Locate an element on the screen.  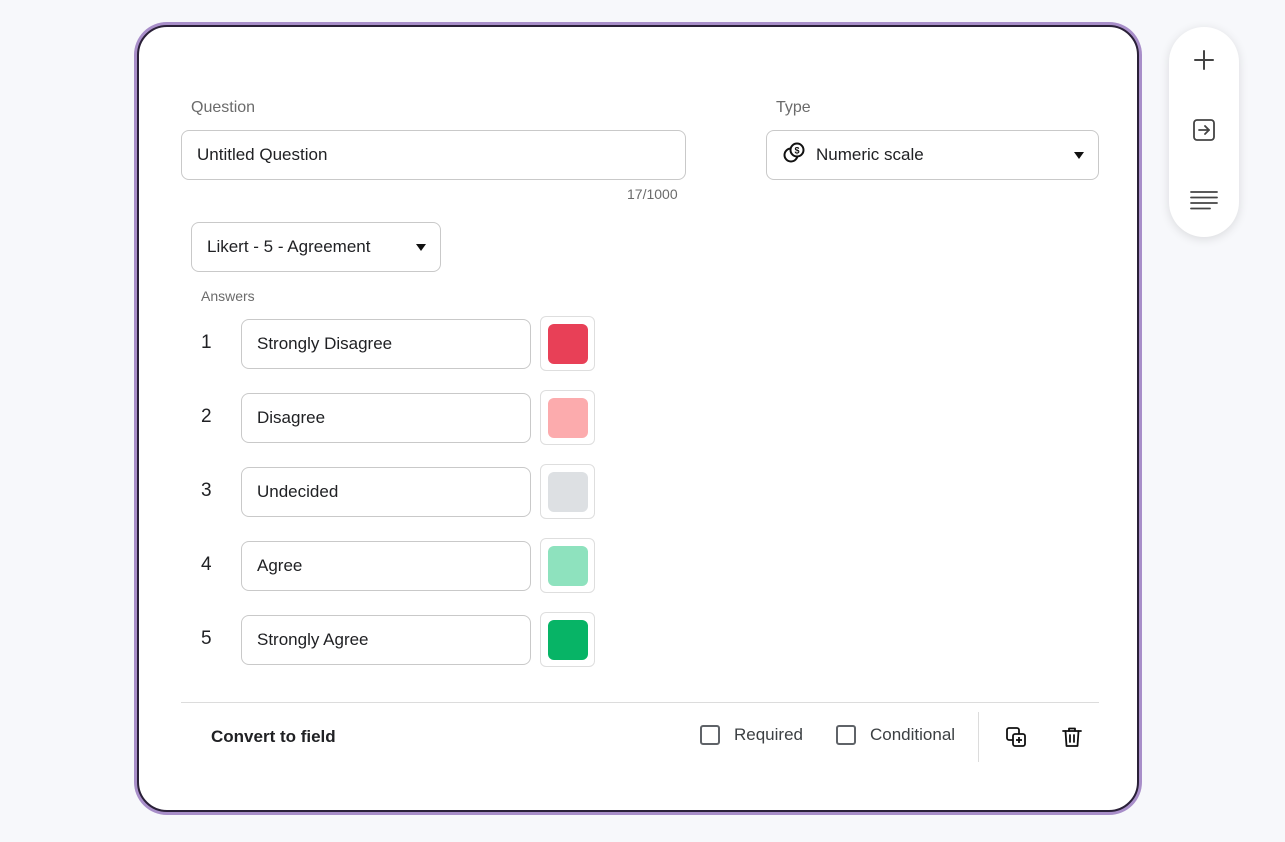
answer-number: 3 is located at coordinates (206, 490).